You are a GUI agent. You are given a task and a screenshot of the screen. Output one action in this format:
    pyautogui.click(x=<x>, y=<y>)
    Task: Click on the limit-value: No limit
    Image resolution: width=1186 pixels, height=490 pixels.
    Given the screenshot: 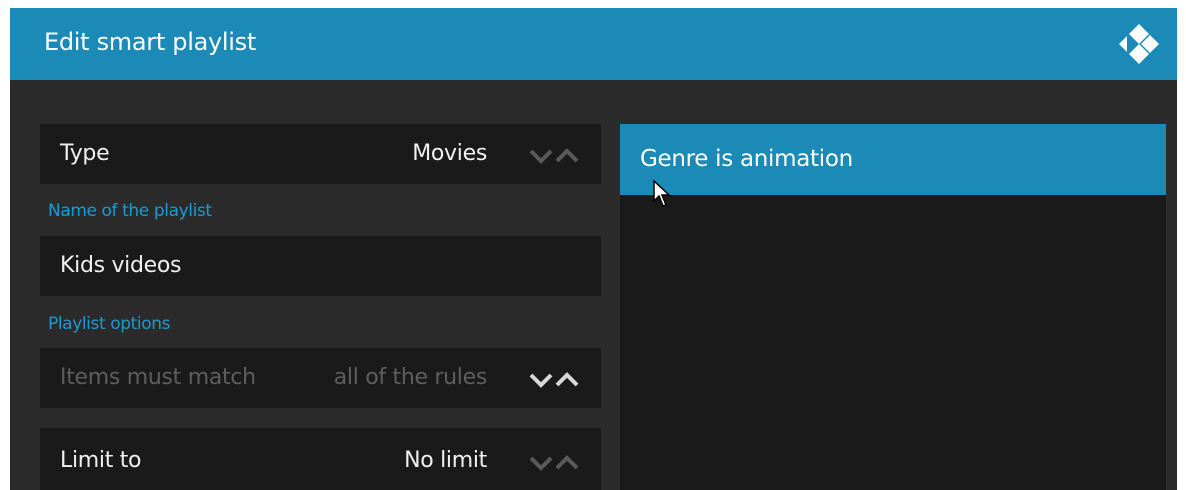 What is the action you would take?
    pyautogui.click(x=445, y=460)
    